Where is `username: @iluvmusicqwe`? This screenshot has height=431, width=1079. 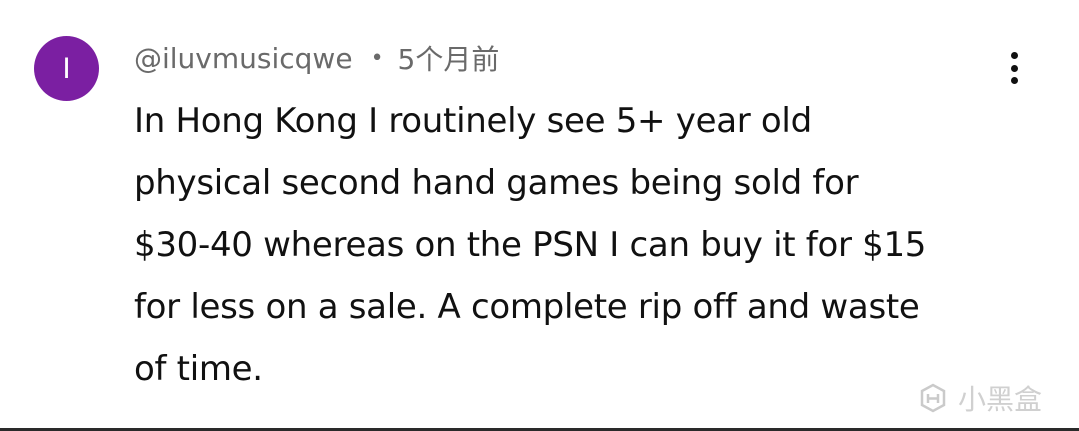 username: @iluvmusicqwe is located at coordinates (243, 58).